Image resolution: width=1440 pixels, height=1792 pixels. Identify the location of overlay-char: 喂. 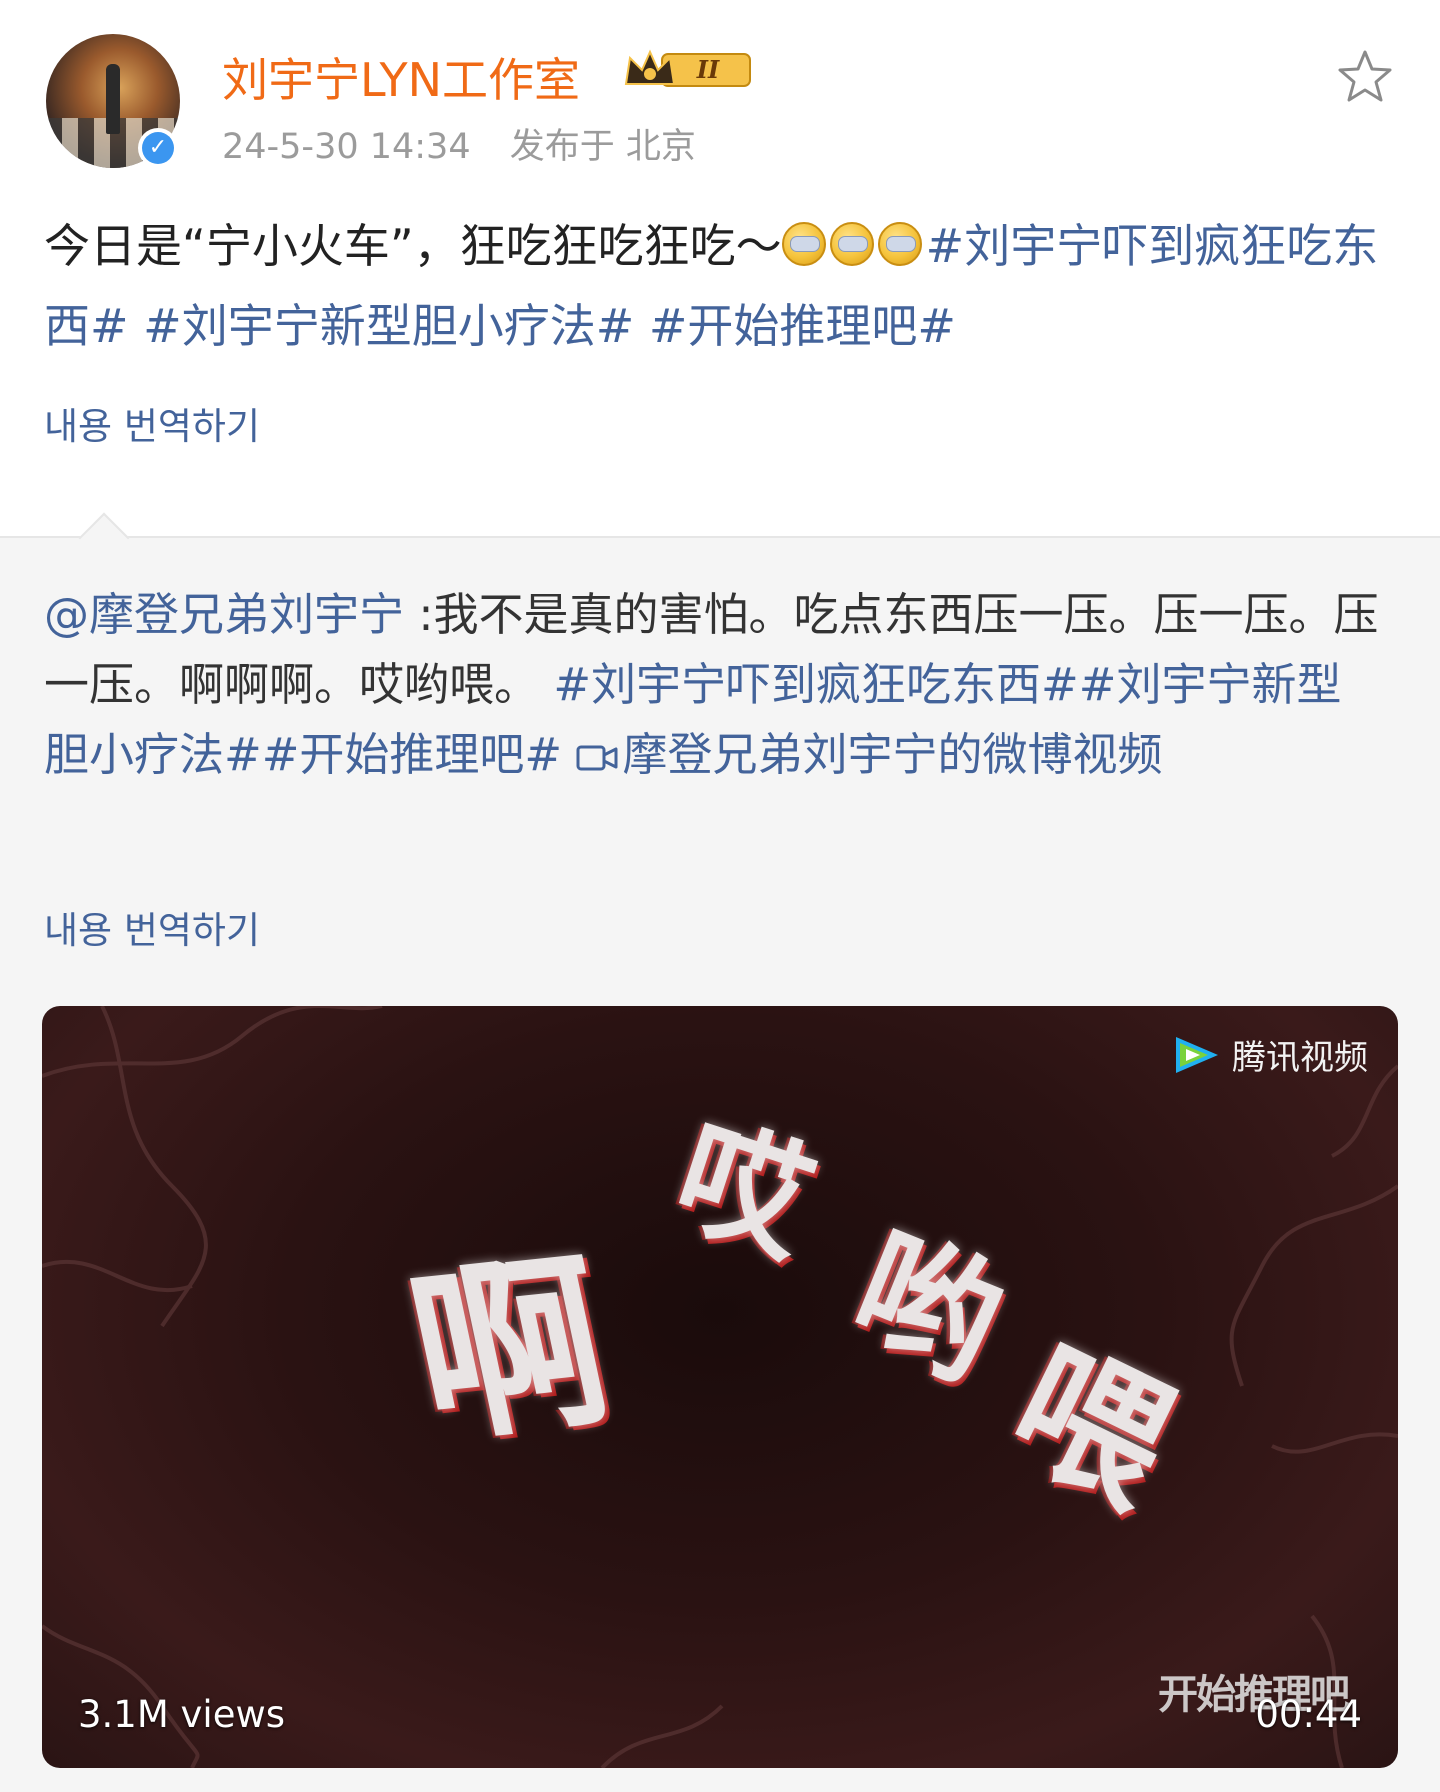
(1091, 1426).